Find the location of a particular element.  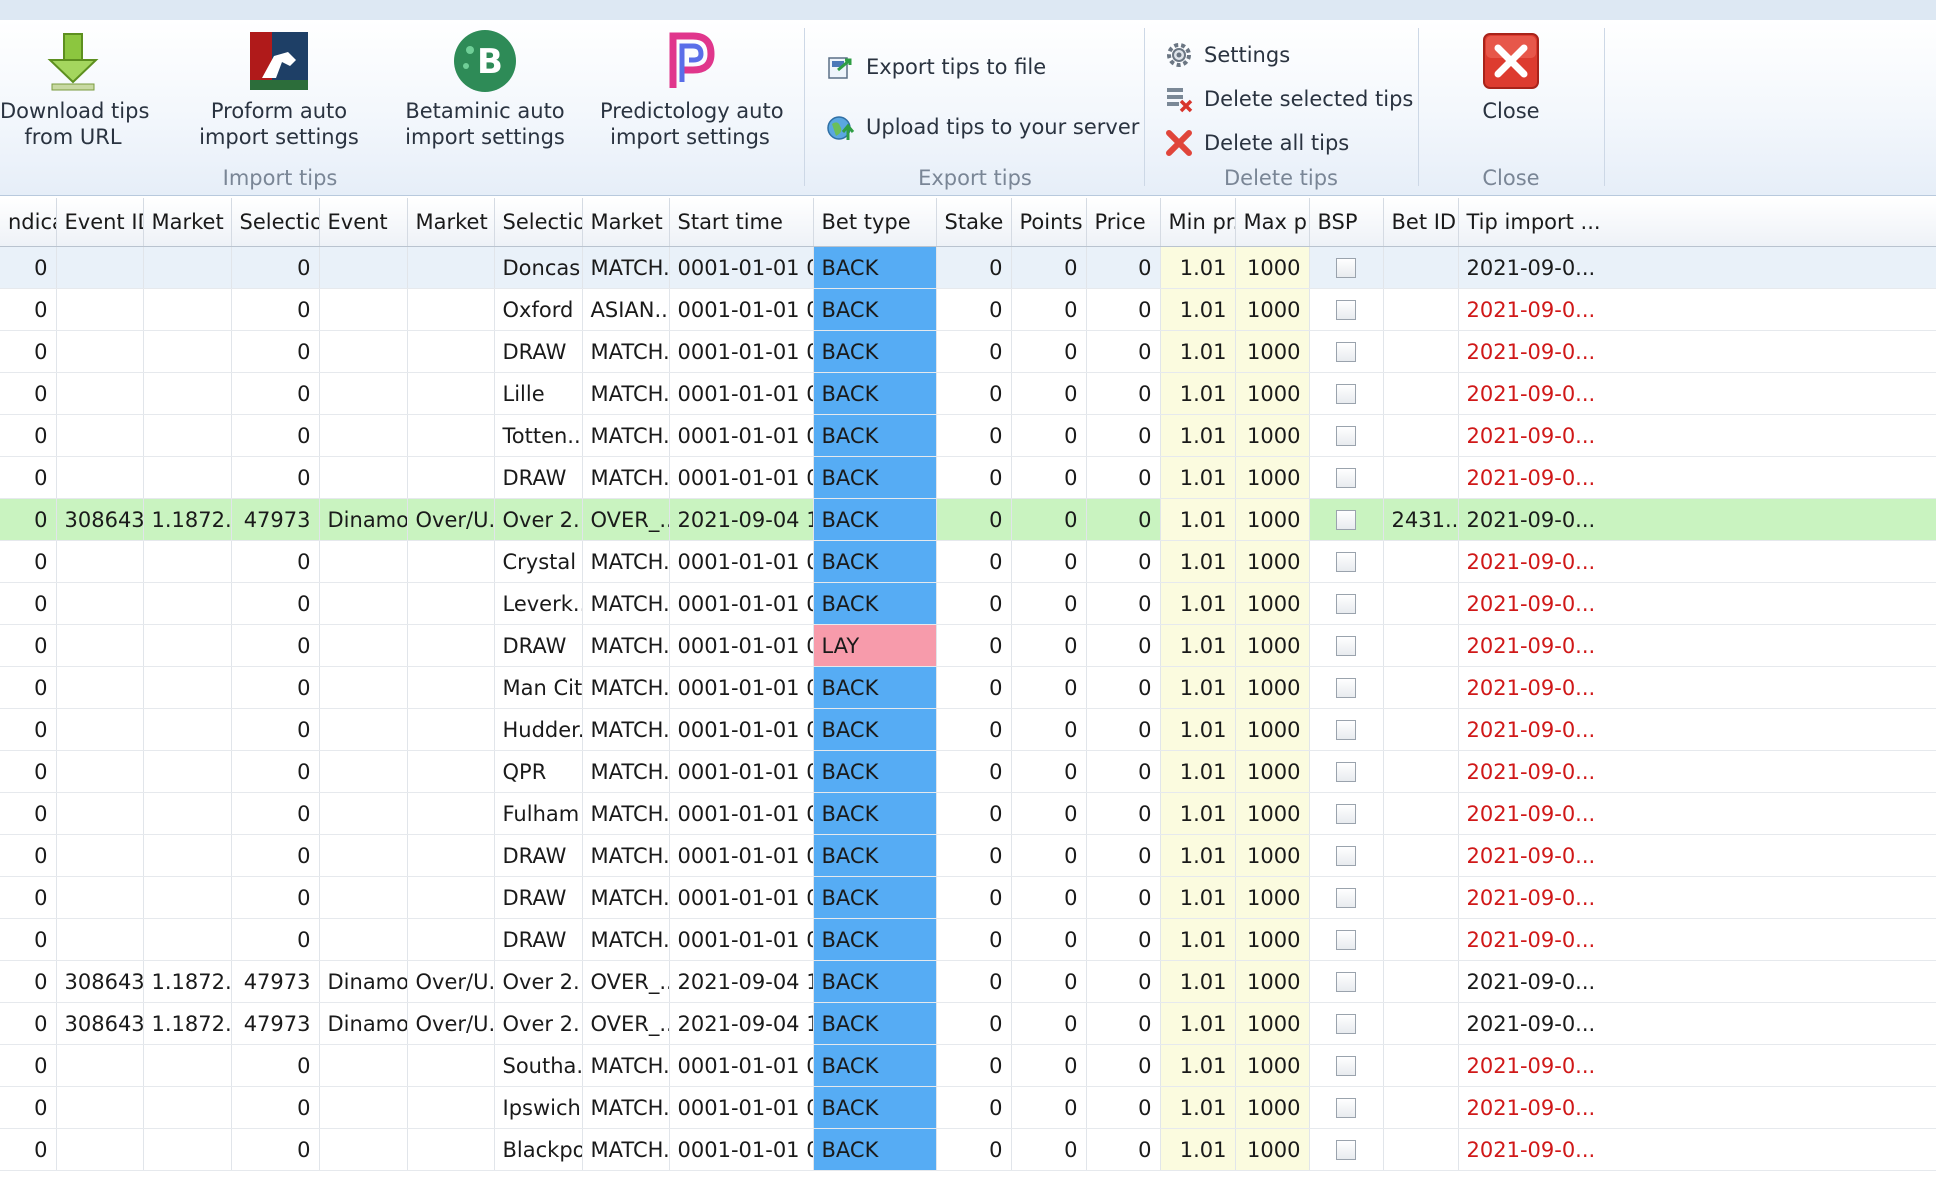

upload-tips-button: Upload tips to your server is located at coordinates (982, 127).